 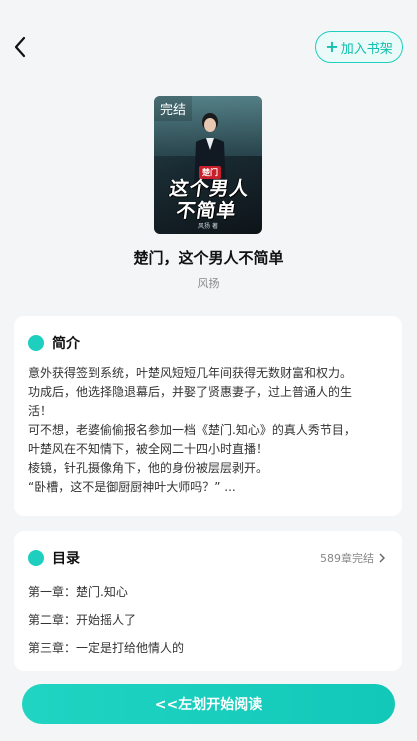 What do you see at coordinates (106, 647) in the screenshot?
I see `chapter-item: 第三章：一定是打给他情人的` at bounding box center [106, 647].